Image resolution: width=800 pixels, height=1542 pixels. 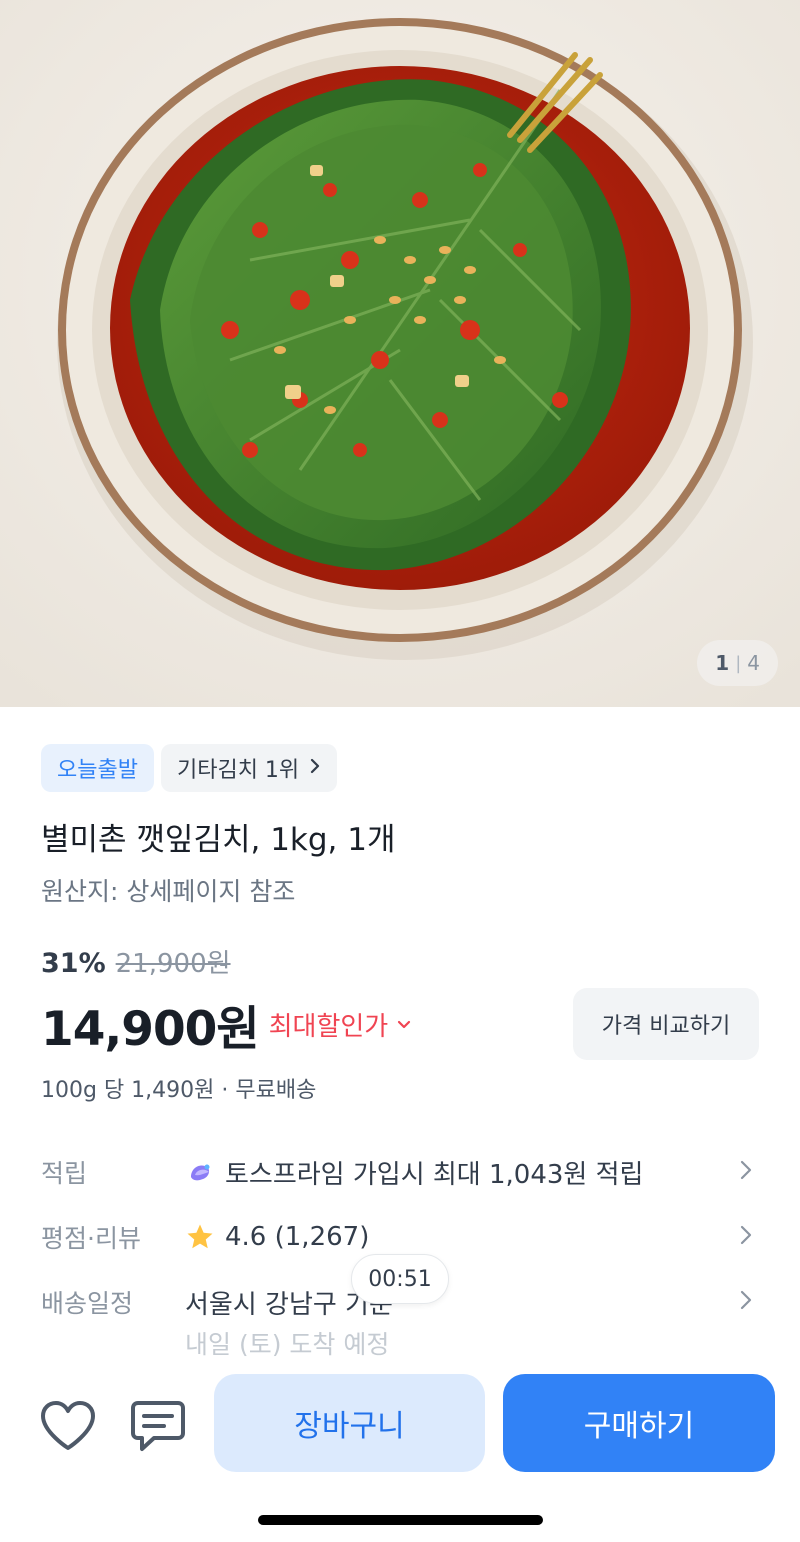 What do you see at coordinates (400, 1520) in the screenshot?
I see `home-indicator` at bounding box center [400, 1520].